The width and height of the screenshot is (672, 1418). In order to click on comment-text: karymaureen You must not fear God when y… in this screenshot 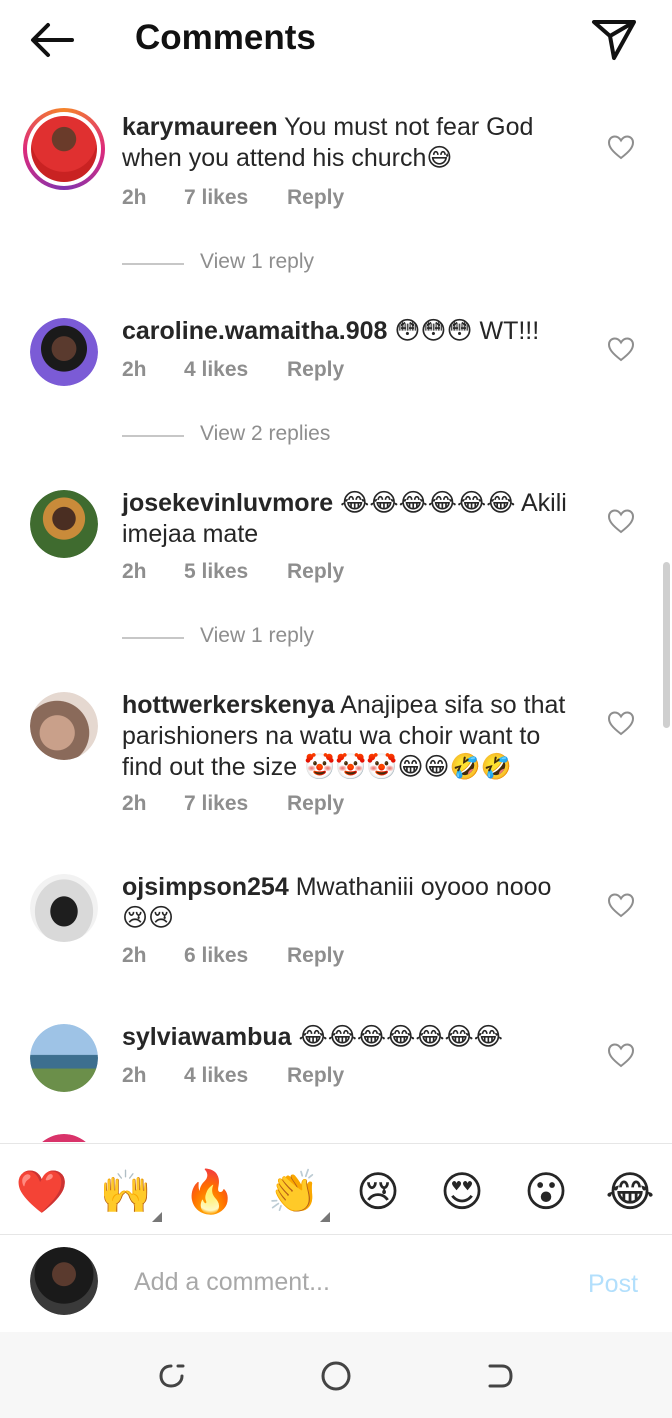, I will do `click(352, 143)`.